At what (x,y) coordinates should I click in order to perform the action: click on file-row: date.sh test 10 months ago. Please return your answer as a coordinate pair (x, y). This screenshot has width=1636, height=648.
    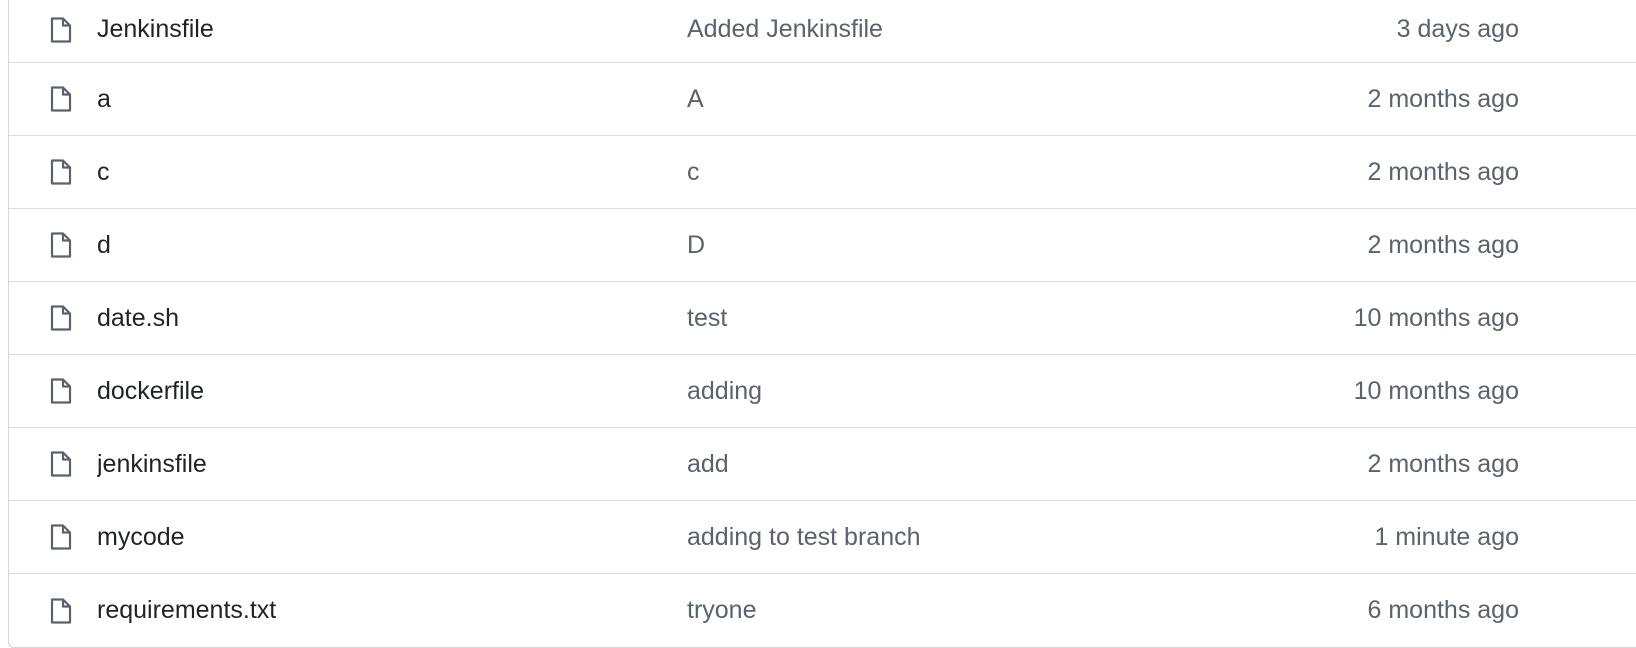
    Looking at the image, I should click on (822, 318).